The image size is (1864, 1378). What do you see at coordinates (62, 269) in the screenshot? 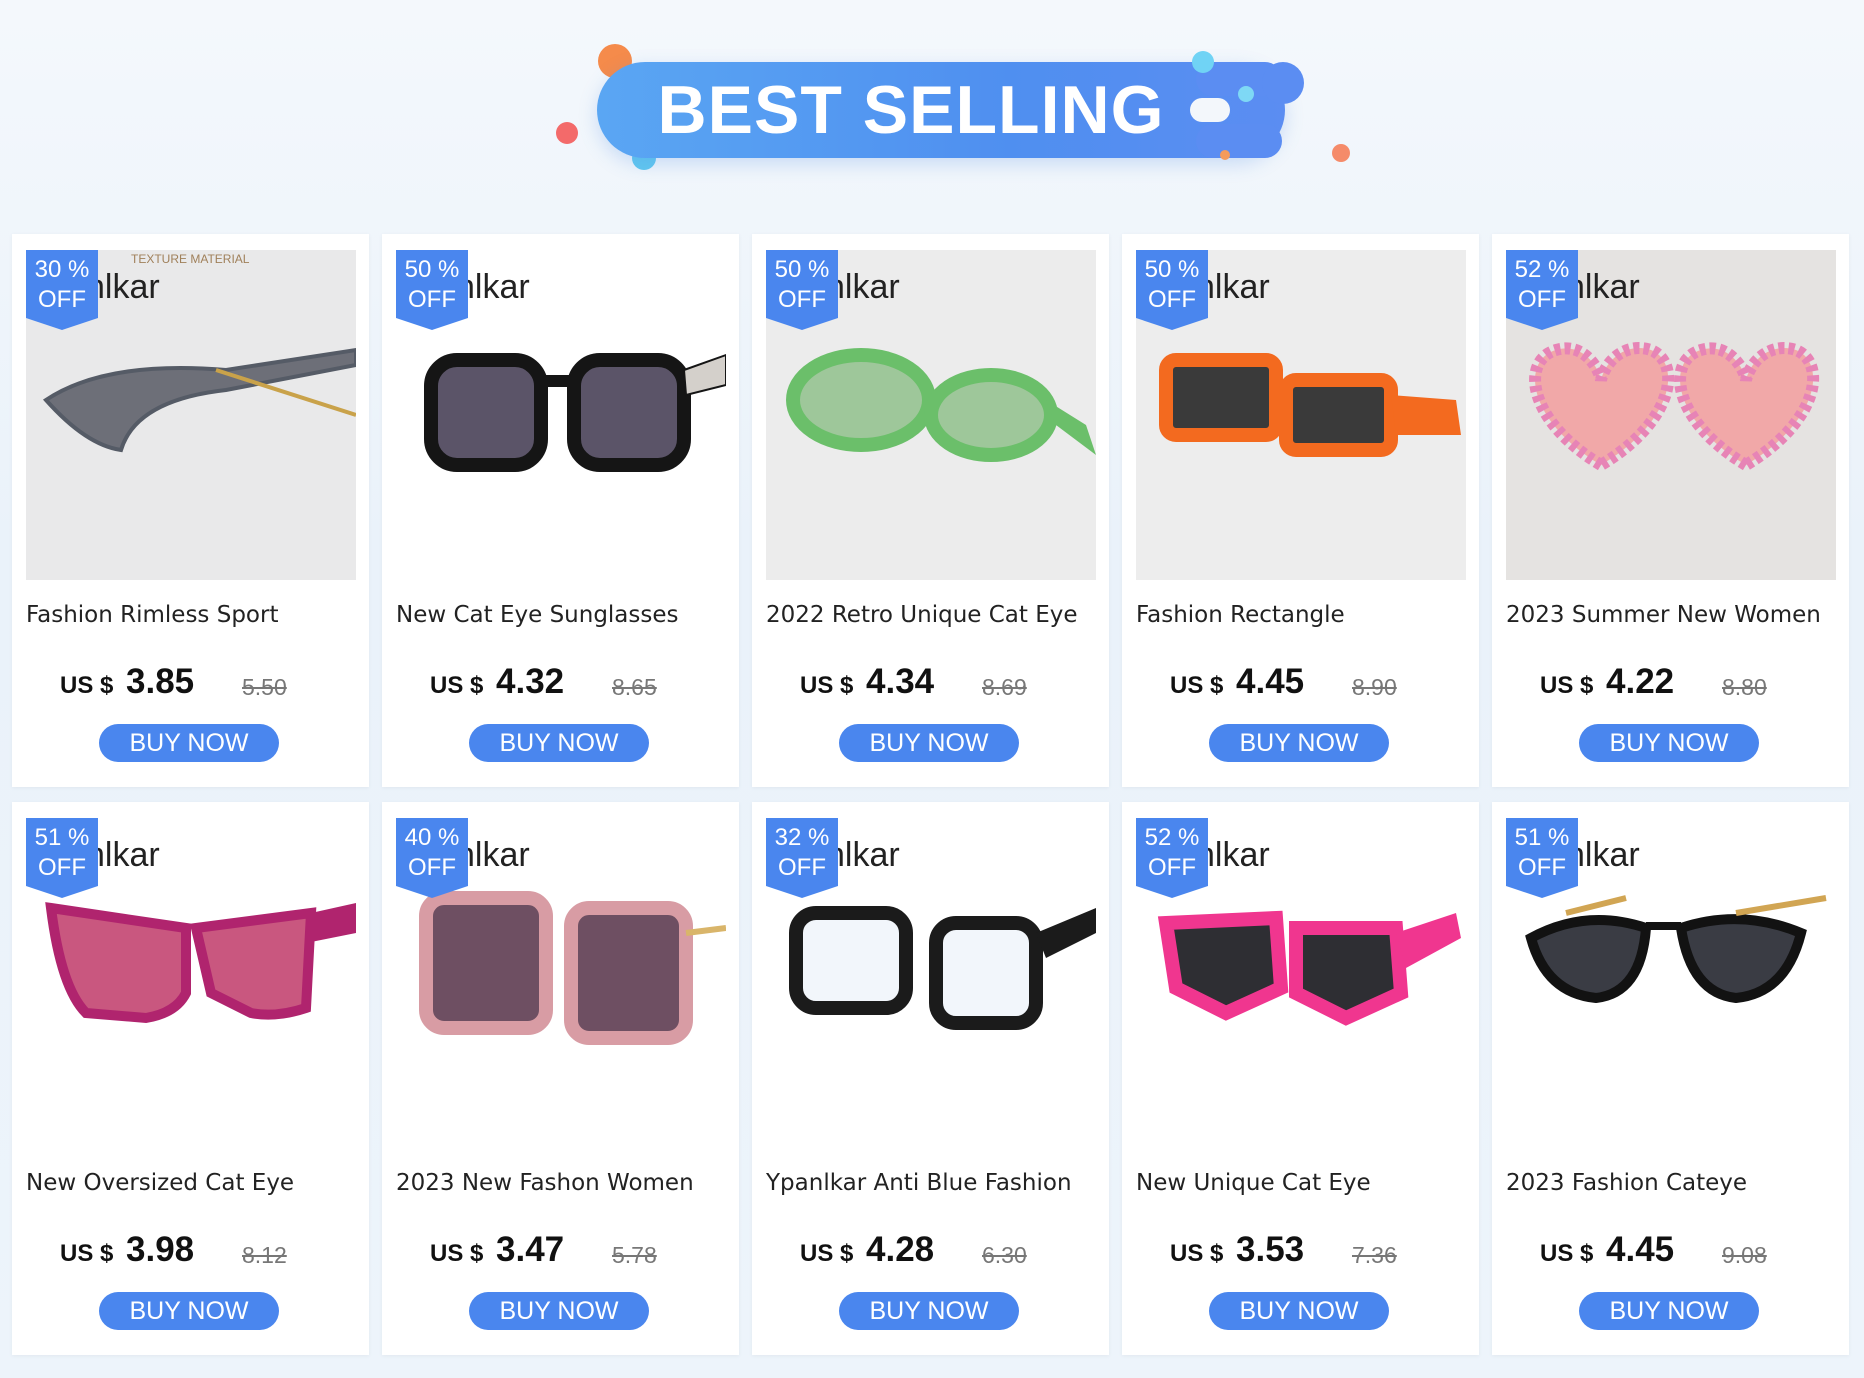
I see `discount-percent: 30 %` at bounding box center [62, 269].